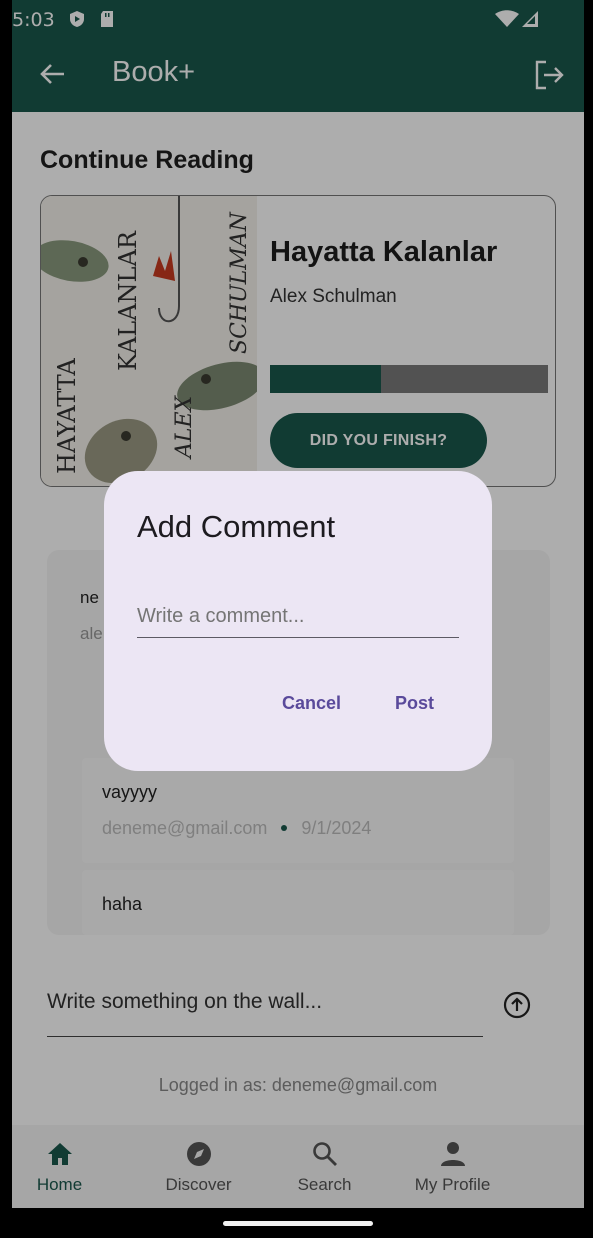 The image size is (593, 1238). Describe the element at coordinates (236, 526) in the screenshot. I see `dialog-title: Add Comment` at that location.